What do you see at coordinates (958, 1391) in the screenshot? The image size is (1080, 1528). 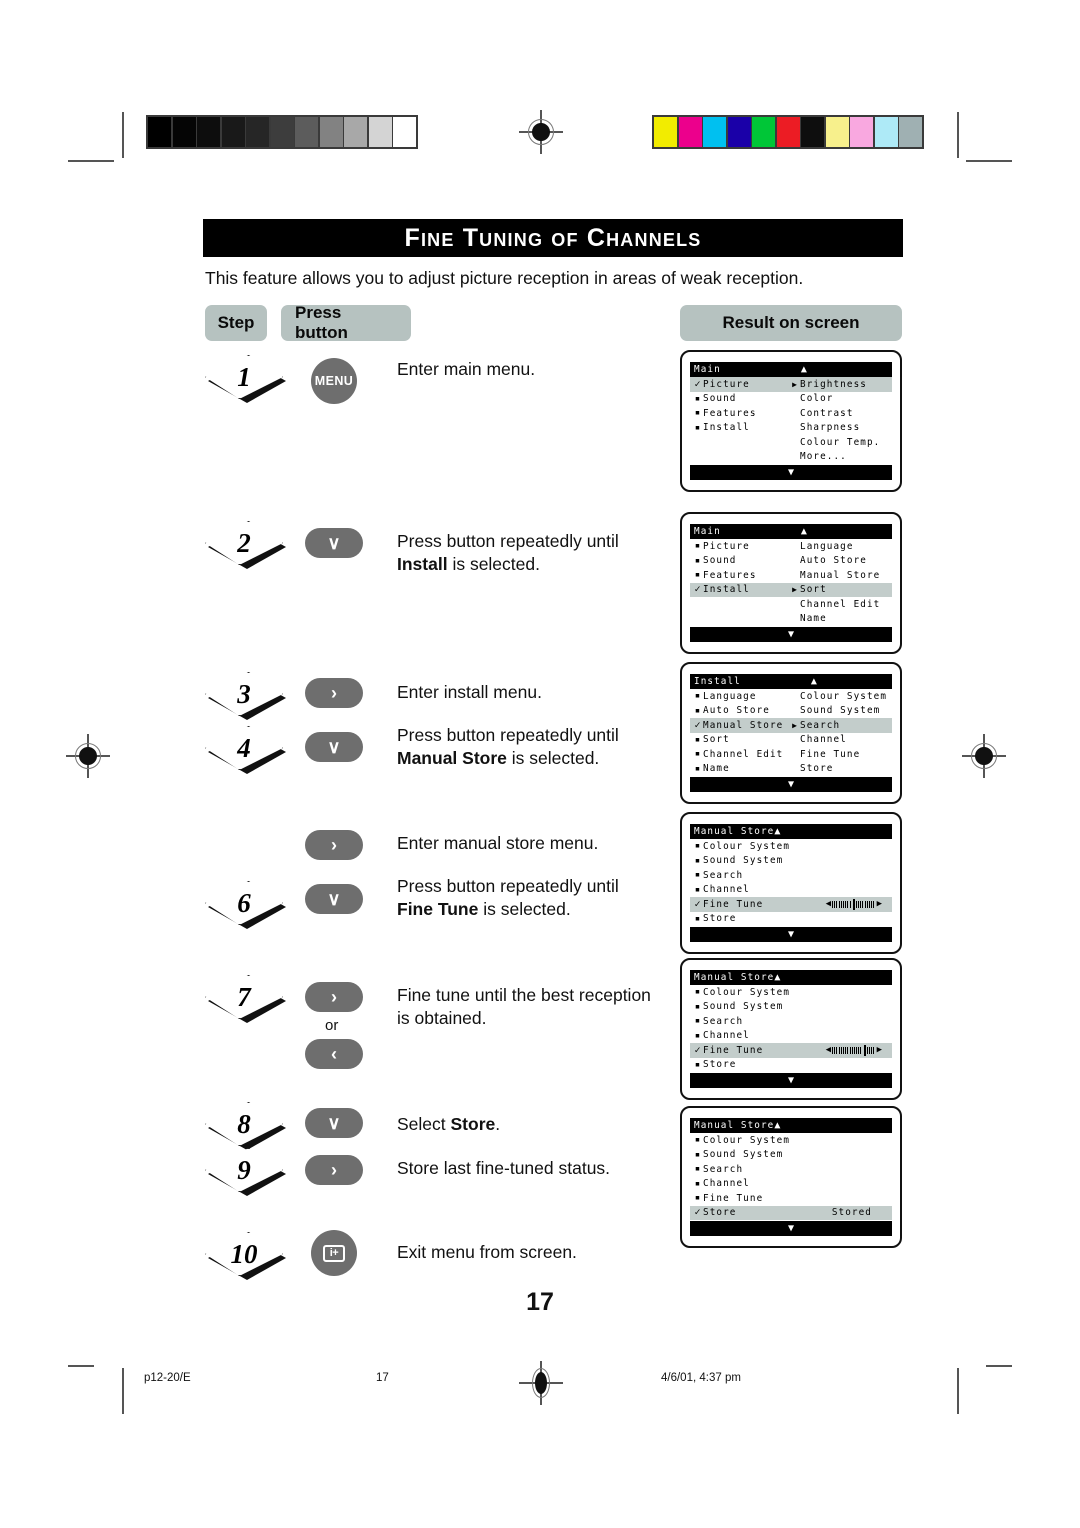 I see `crop-mark-bottom-right` at bounding box center [958, 1391].